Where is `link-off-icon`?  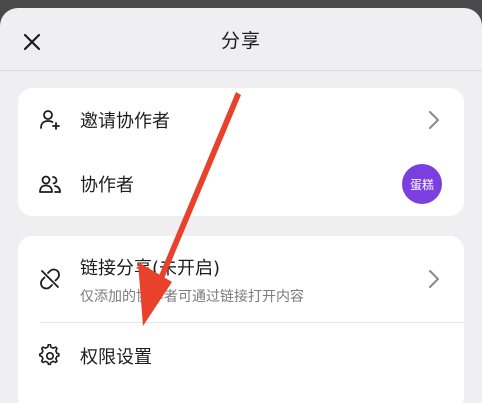 link-off-icon is located at coordinates (50, 279).